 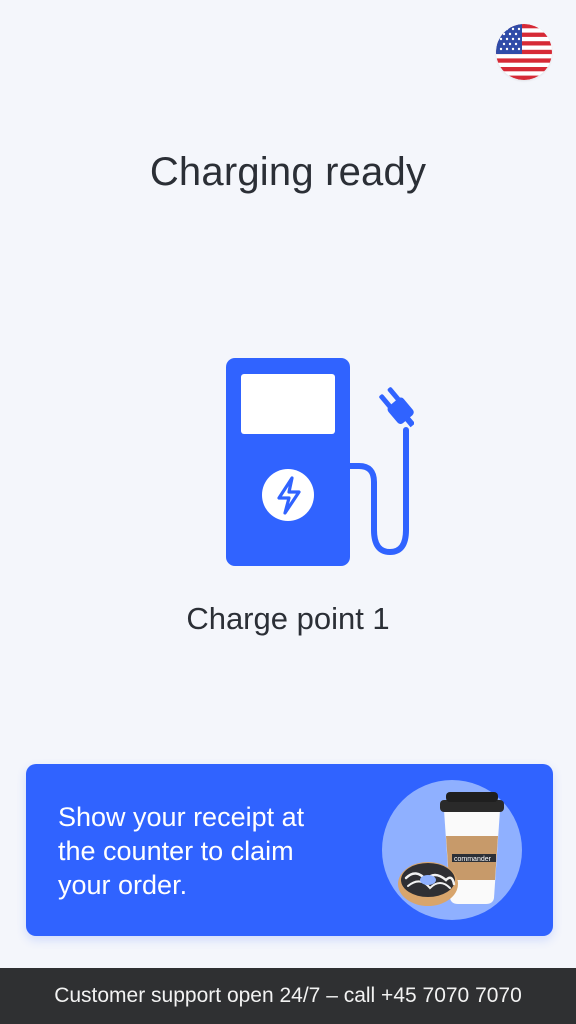 I want to click on us-flag-icon, so click(x=524, y=52).